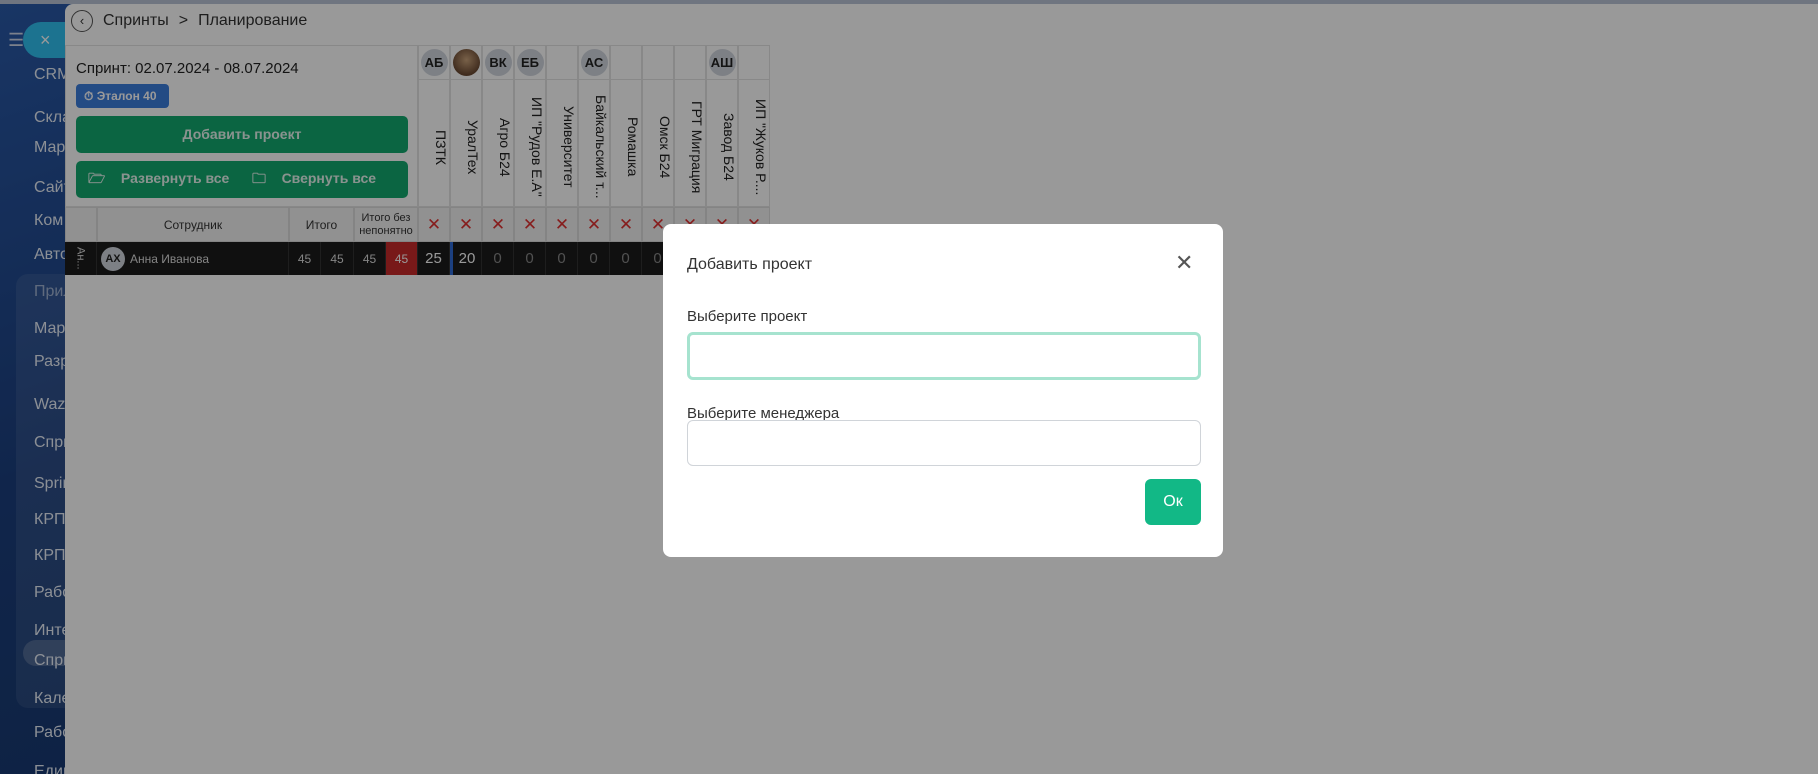 The width and height of the screenshot is (1818, 774). What do you see at coordinates (1184, 263) in the screenshot?
I see `close-icon: ✕` at bounding box center [1184, 263].